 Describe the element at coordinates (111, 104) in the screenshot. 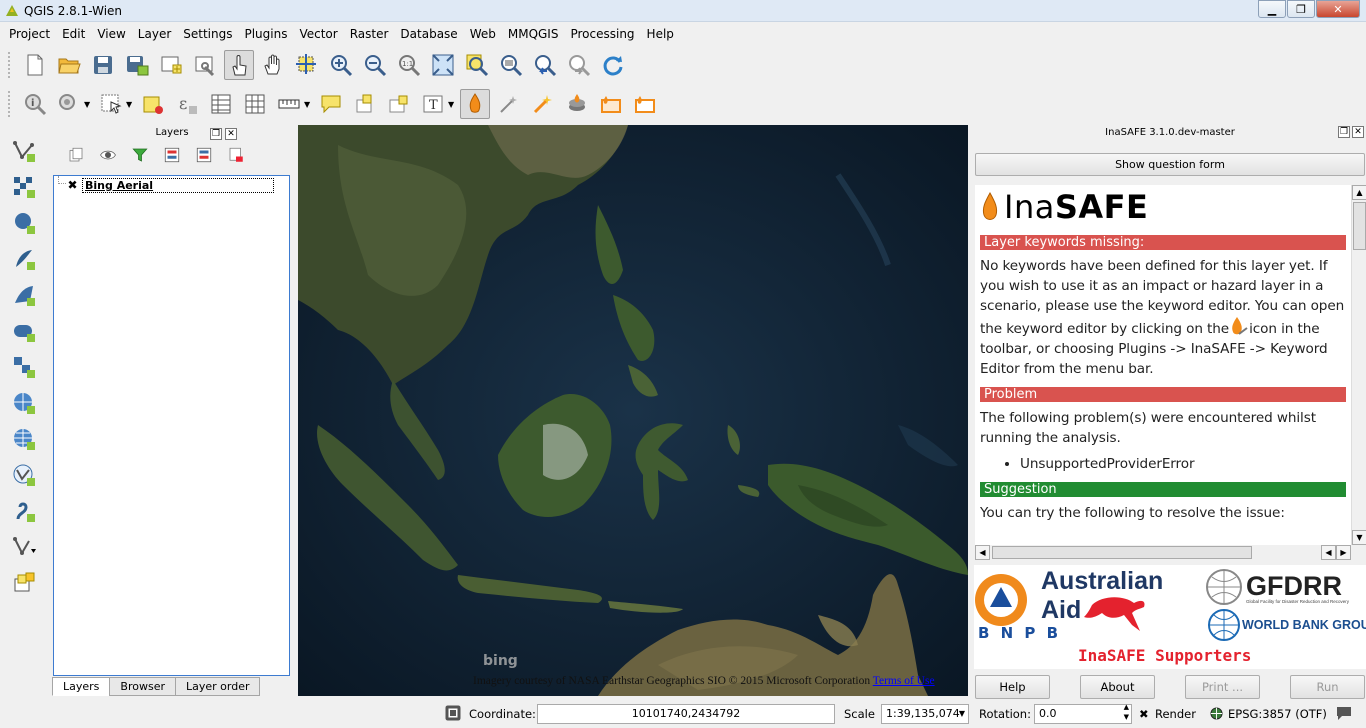

I see `select-features-icon` at that location.